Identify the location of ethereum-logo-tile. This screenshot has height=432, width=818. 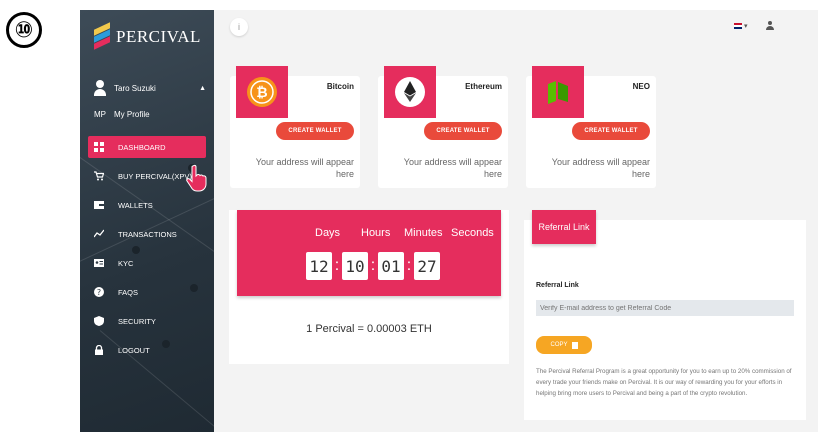
(410, 92).